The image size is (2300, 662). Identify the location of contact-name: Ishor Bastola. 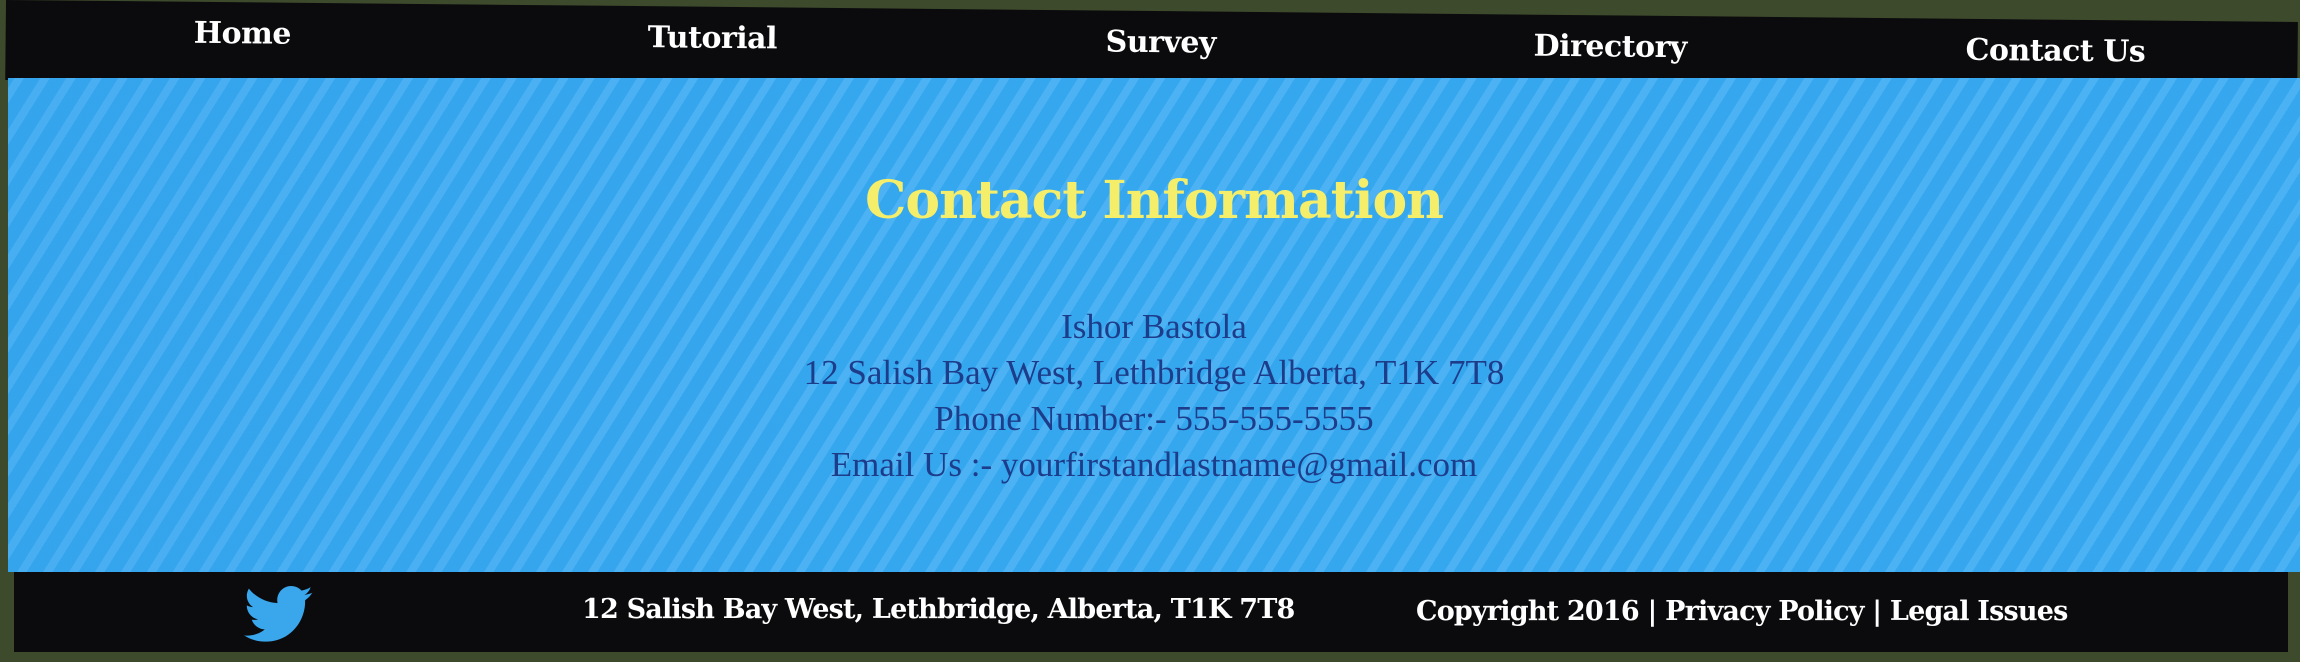
(1154, 326).